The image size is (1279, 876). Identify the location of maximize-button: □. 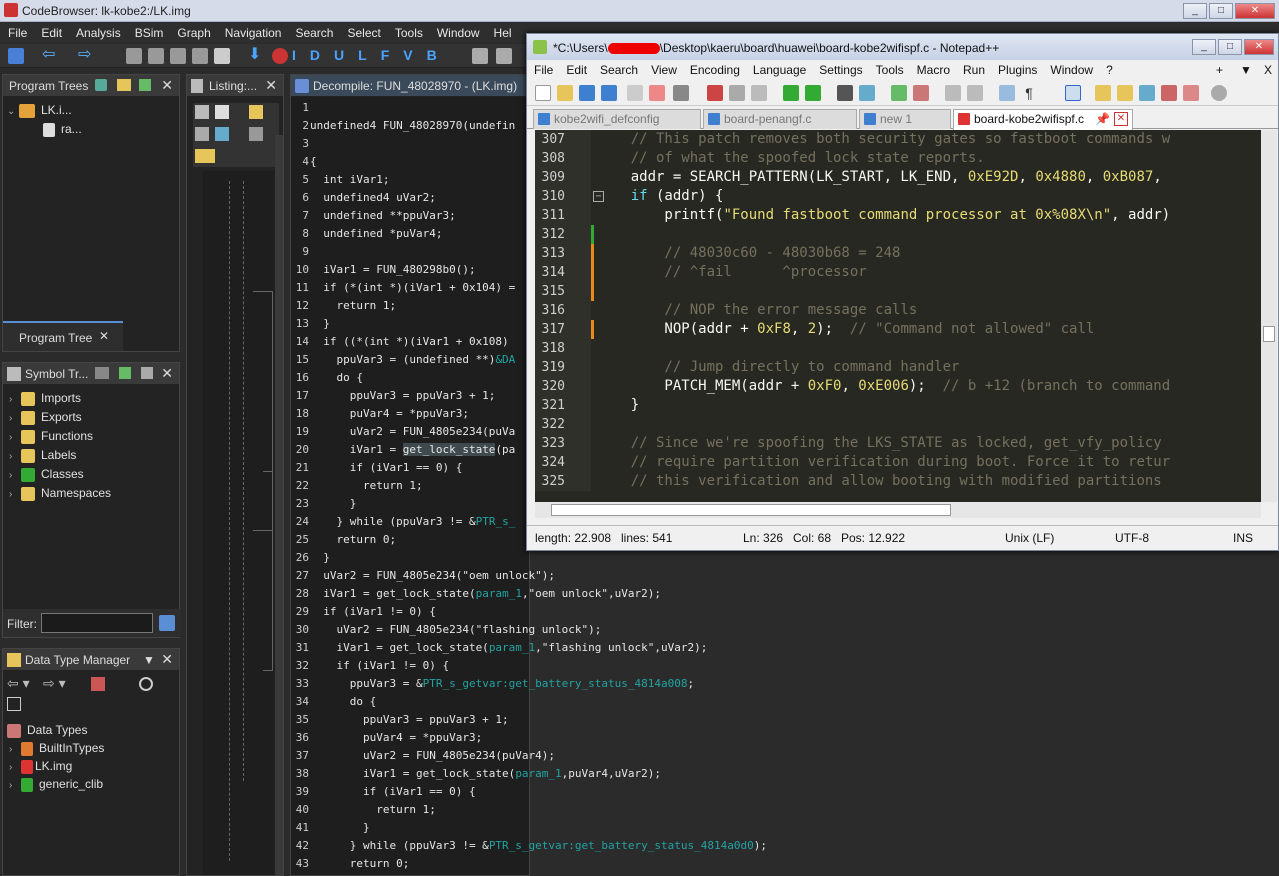
(1230, 47).